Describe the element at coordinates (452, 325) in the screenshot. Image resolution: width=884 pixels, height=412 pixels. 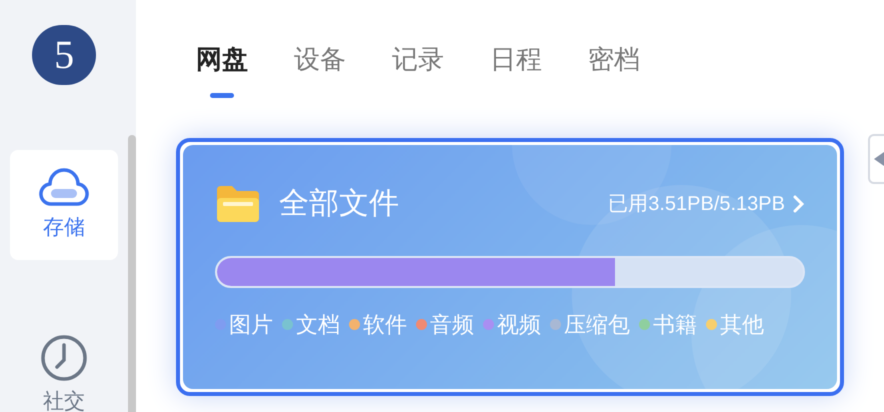
I see `legend-label: 音频` at that location.